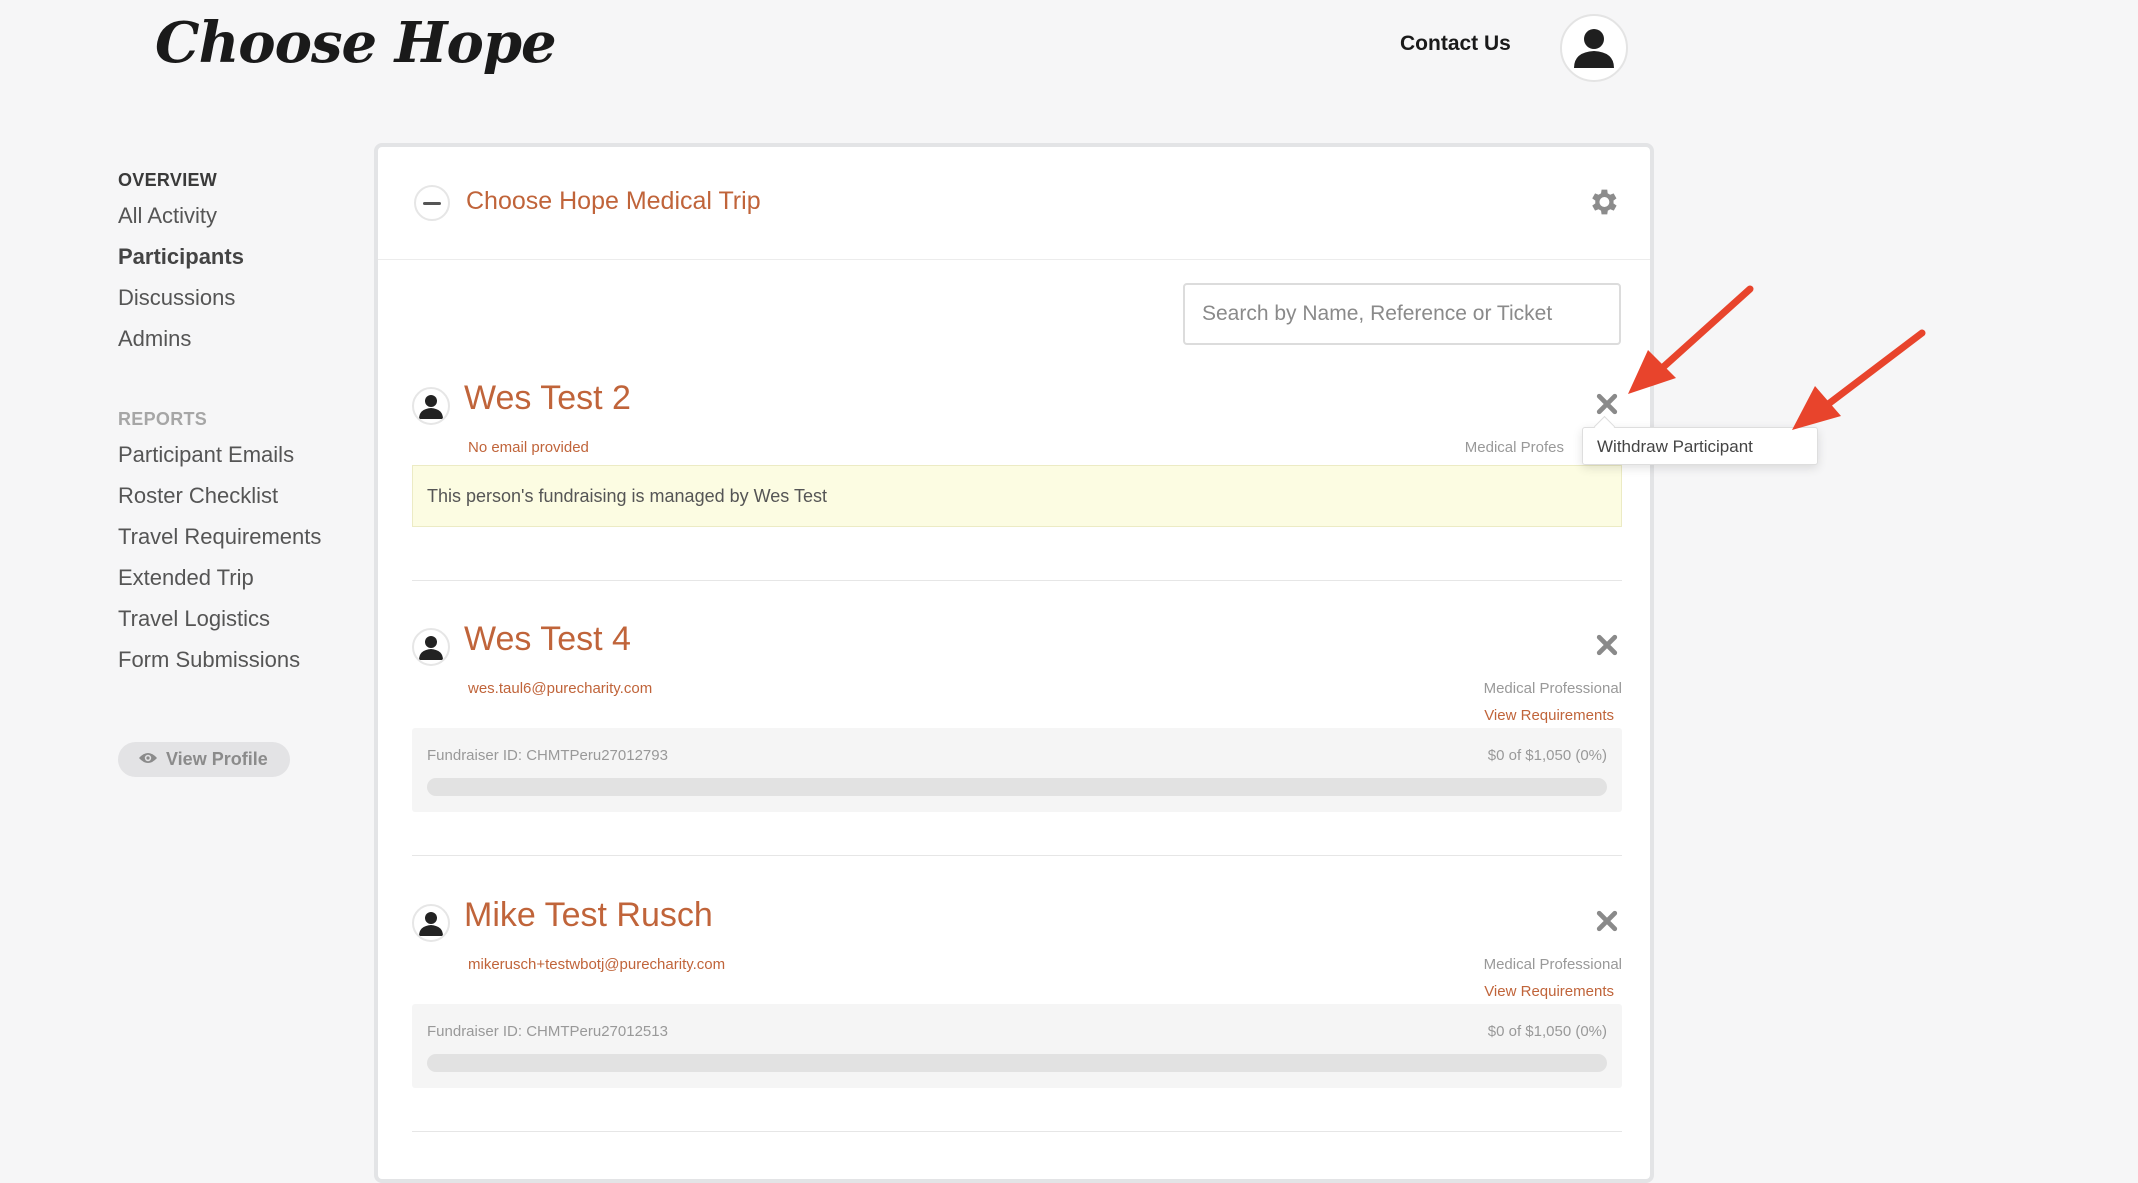  Describe the element at coordinates (547, 1031) in the screenshot. I see `fundraiser-id: Fundraiser ID: CHMTPeru27012513` at that location.